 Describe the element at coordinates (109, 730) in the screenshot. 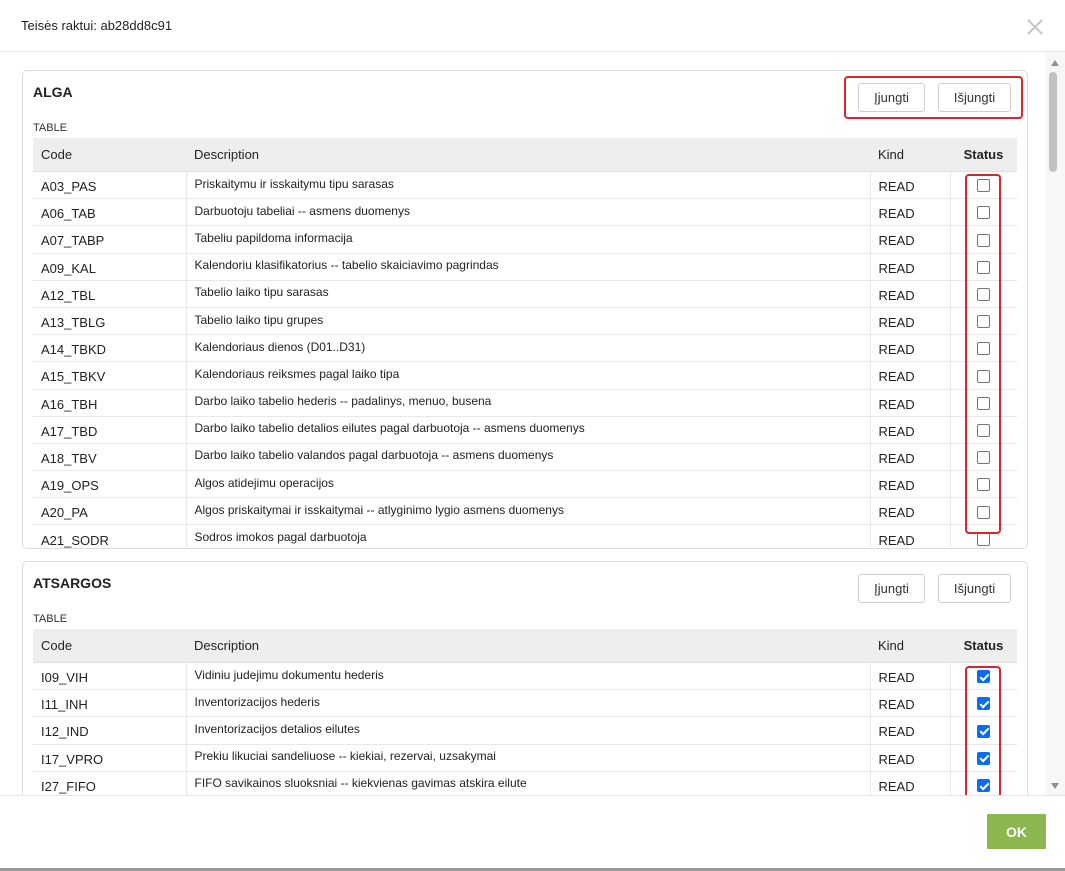

I see `row-code: I12_IND` at that location.